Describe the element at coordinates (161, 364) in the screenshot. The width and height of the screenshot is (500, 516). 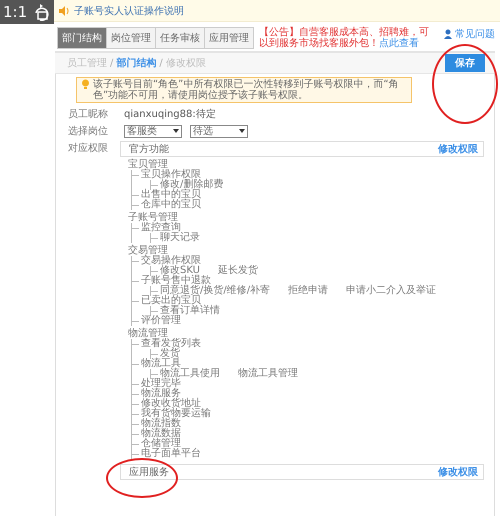
I see `tree-item: 物流工具` at that location.